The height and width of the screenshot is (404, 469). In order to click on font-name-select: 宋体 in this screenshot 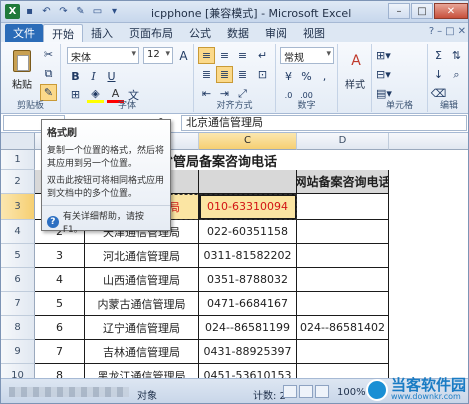, I will do `click(103, 55)`.